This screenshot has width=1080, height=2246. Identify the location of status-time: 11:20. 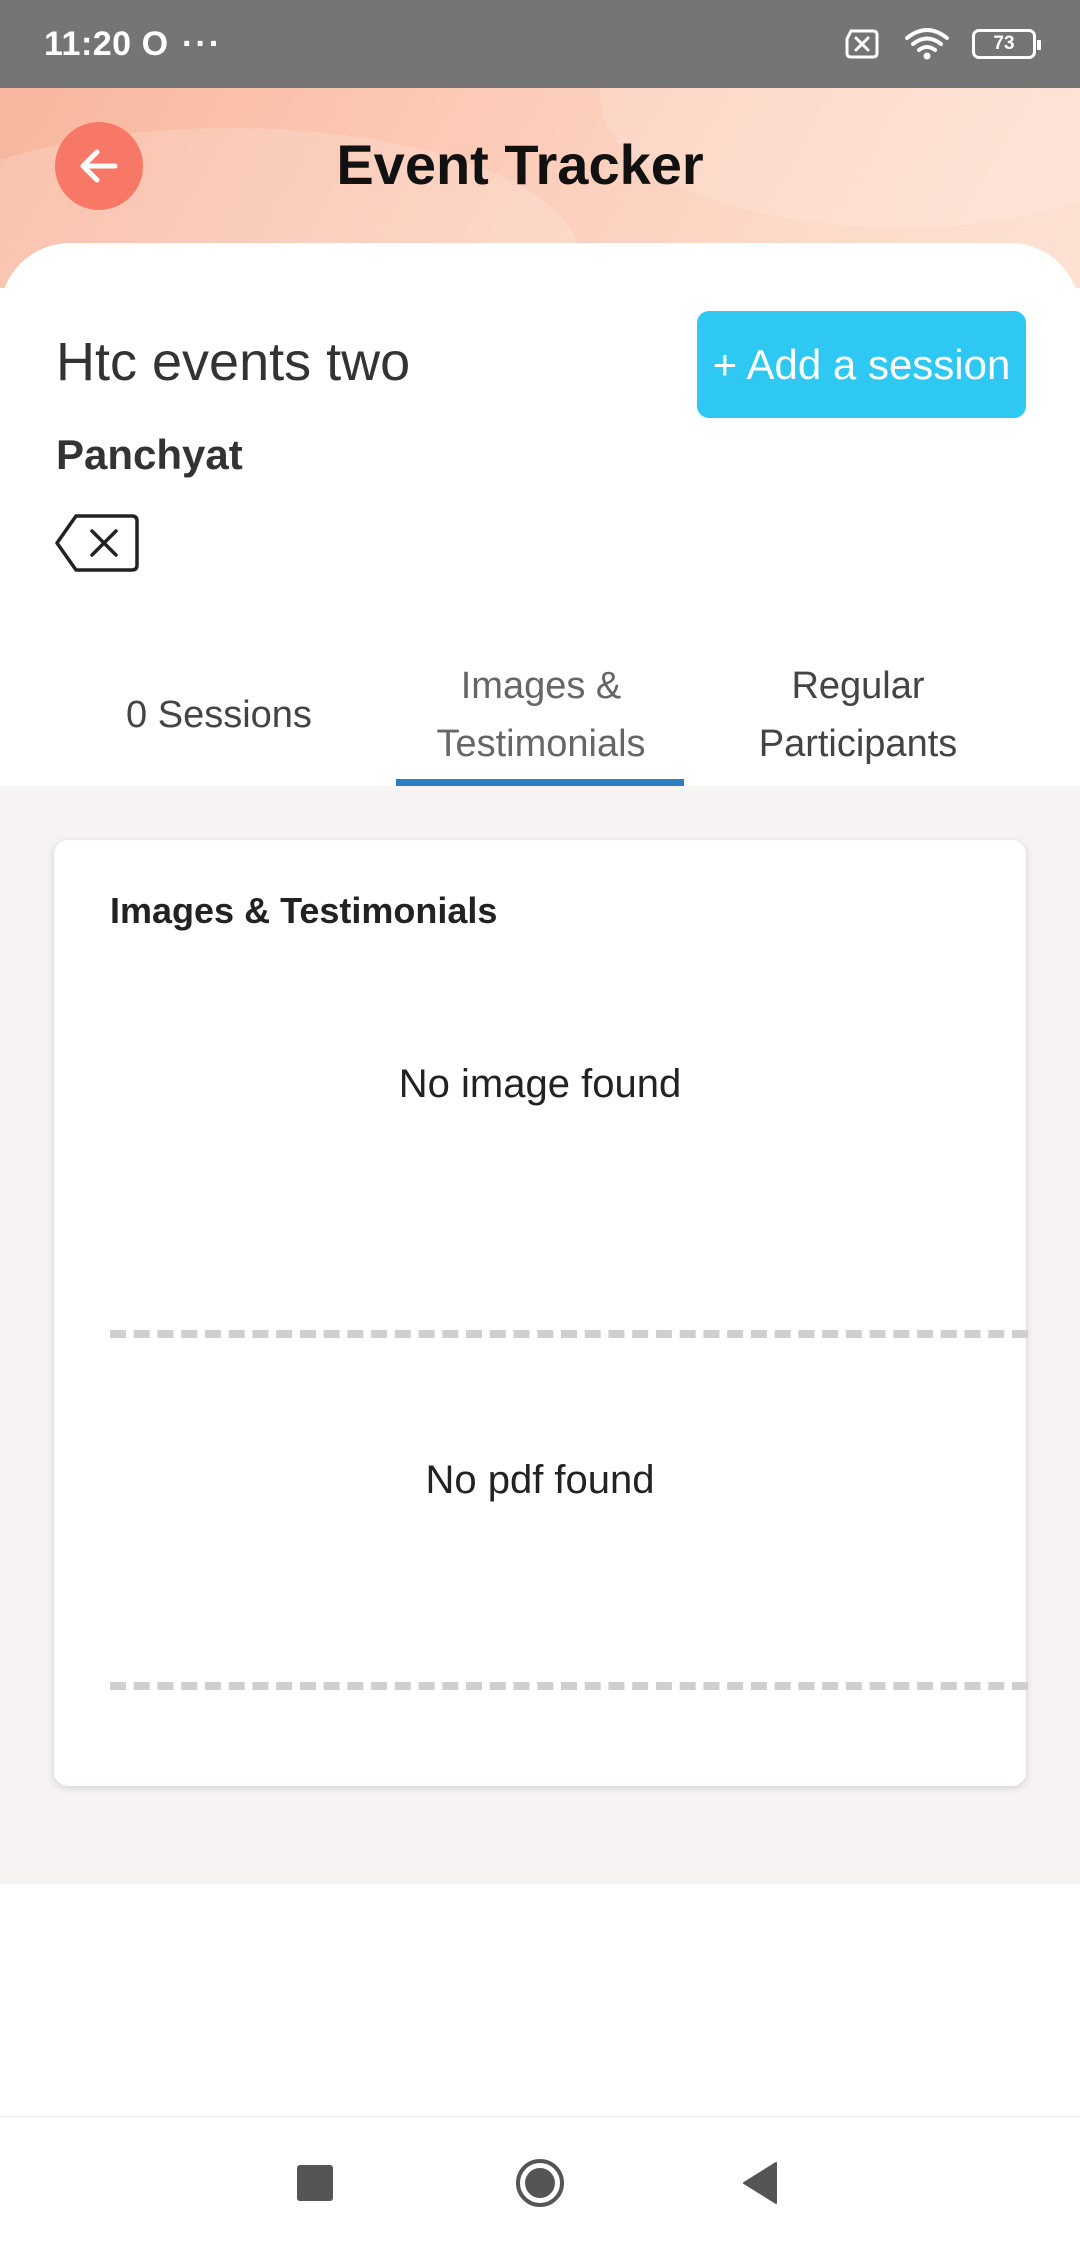
(88, 43).